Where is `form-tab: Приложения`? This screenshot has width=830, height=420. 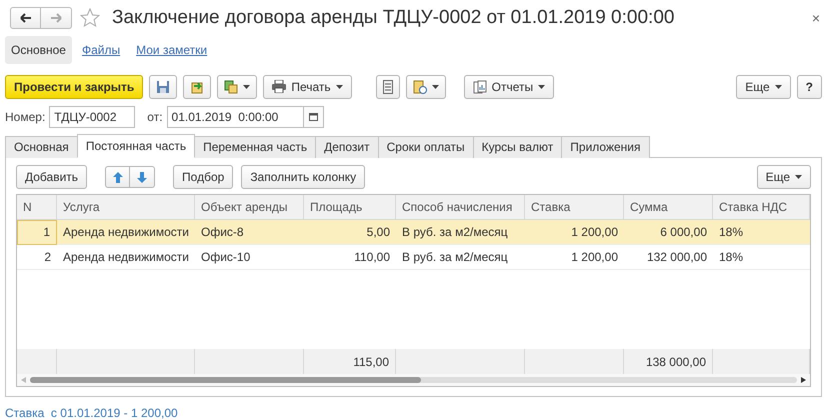 form-tab: Приложения is located at coordinates (605, 147).